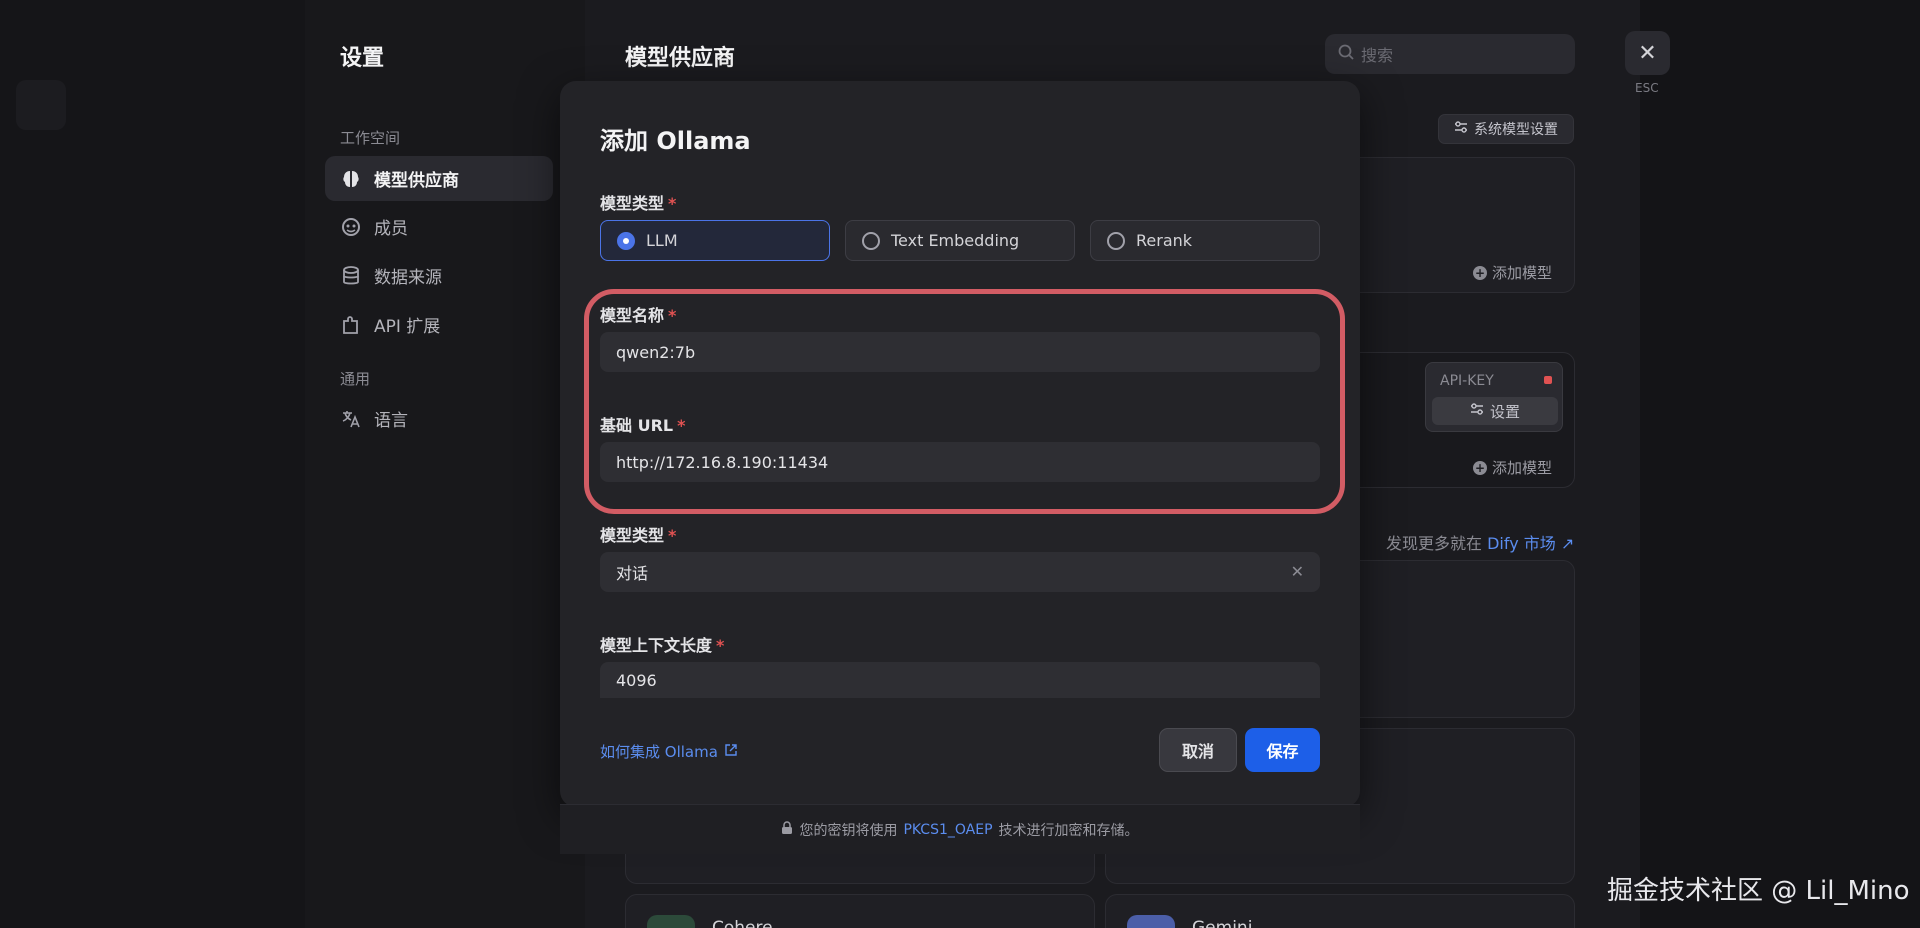  I want to click on pkcs-link: PKCS1_OAEP, so click(947, 830).